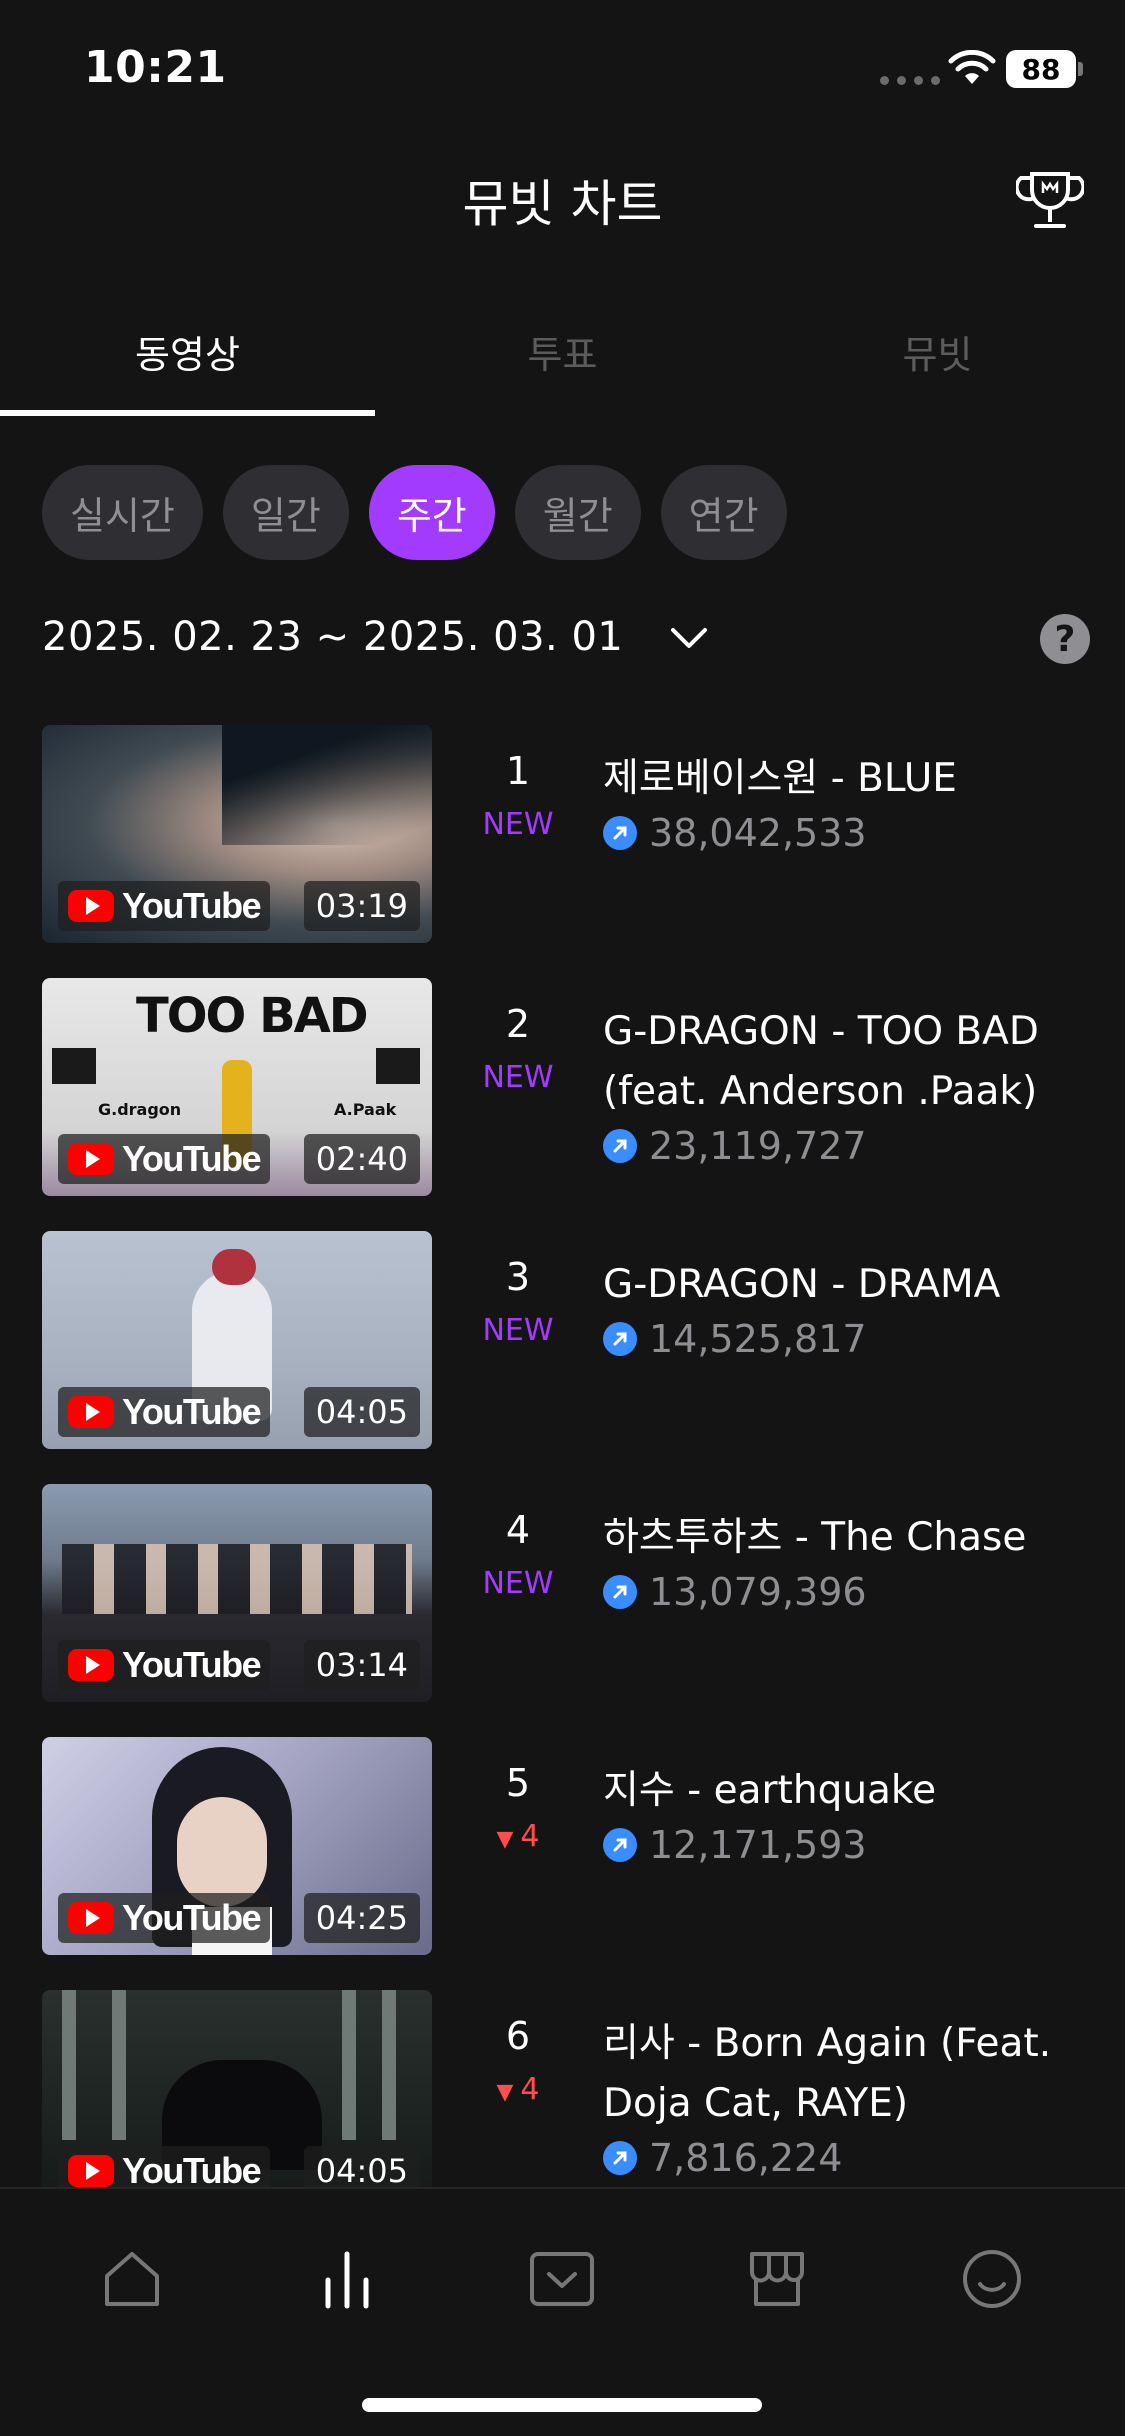 The height and width of the screenshot is (2436, 1125). Describe the element at coordinates (1041, 69) in the screenshot. I see `battery-level: 88` at that location.